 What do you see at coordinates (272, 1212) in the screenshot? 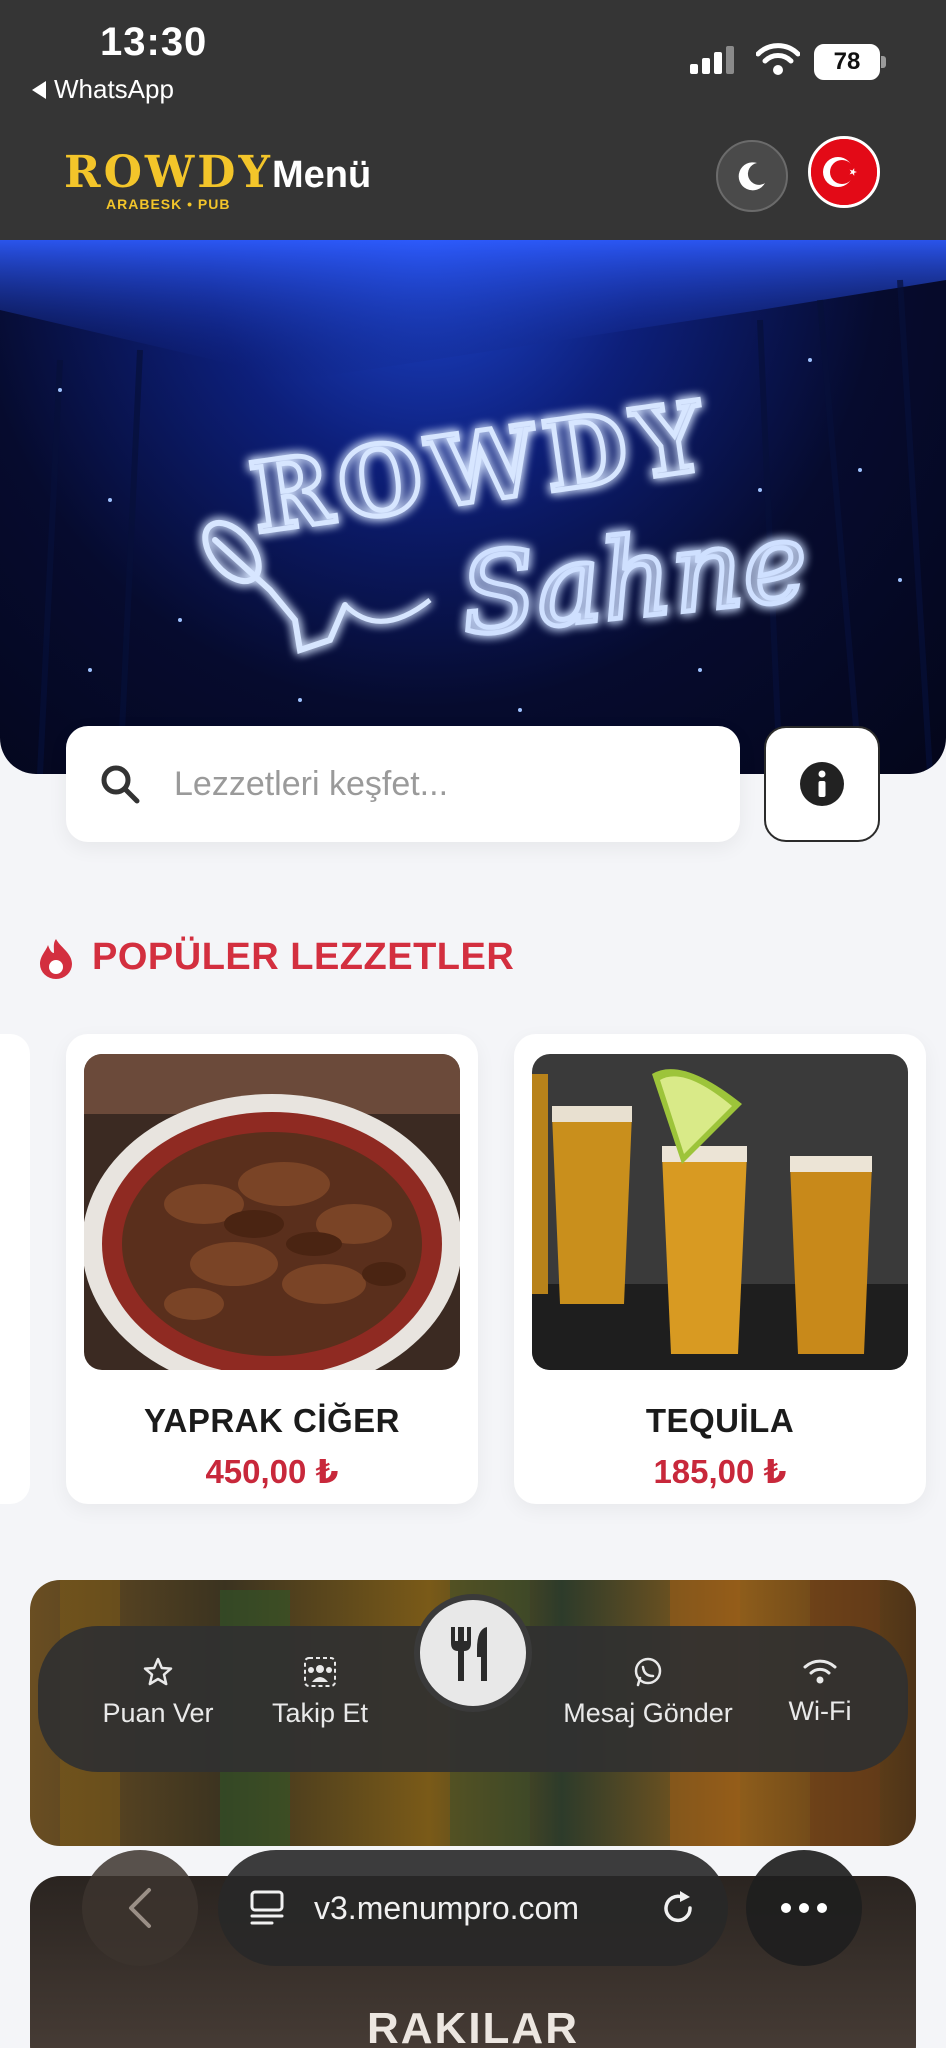
I see `liver-dish-image` at bounding box center [272, 1212].